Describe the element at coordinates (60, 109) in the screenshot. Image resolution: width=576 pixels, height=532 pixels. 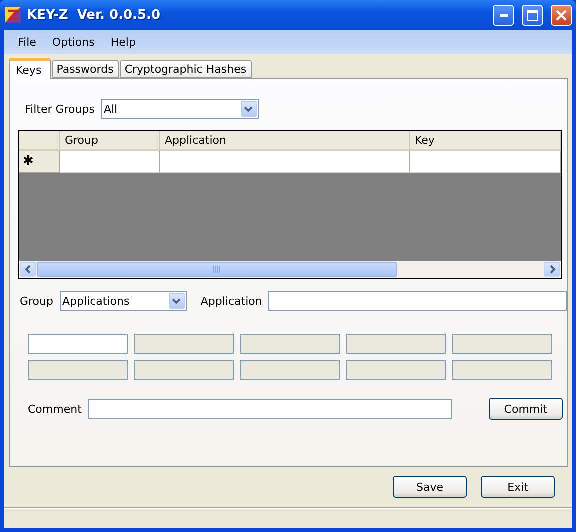
I see `filter-groups-label: Filter Groups` at that location.